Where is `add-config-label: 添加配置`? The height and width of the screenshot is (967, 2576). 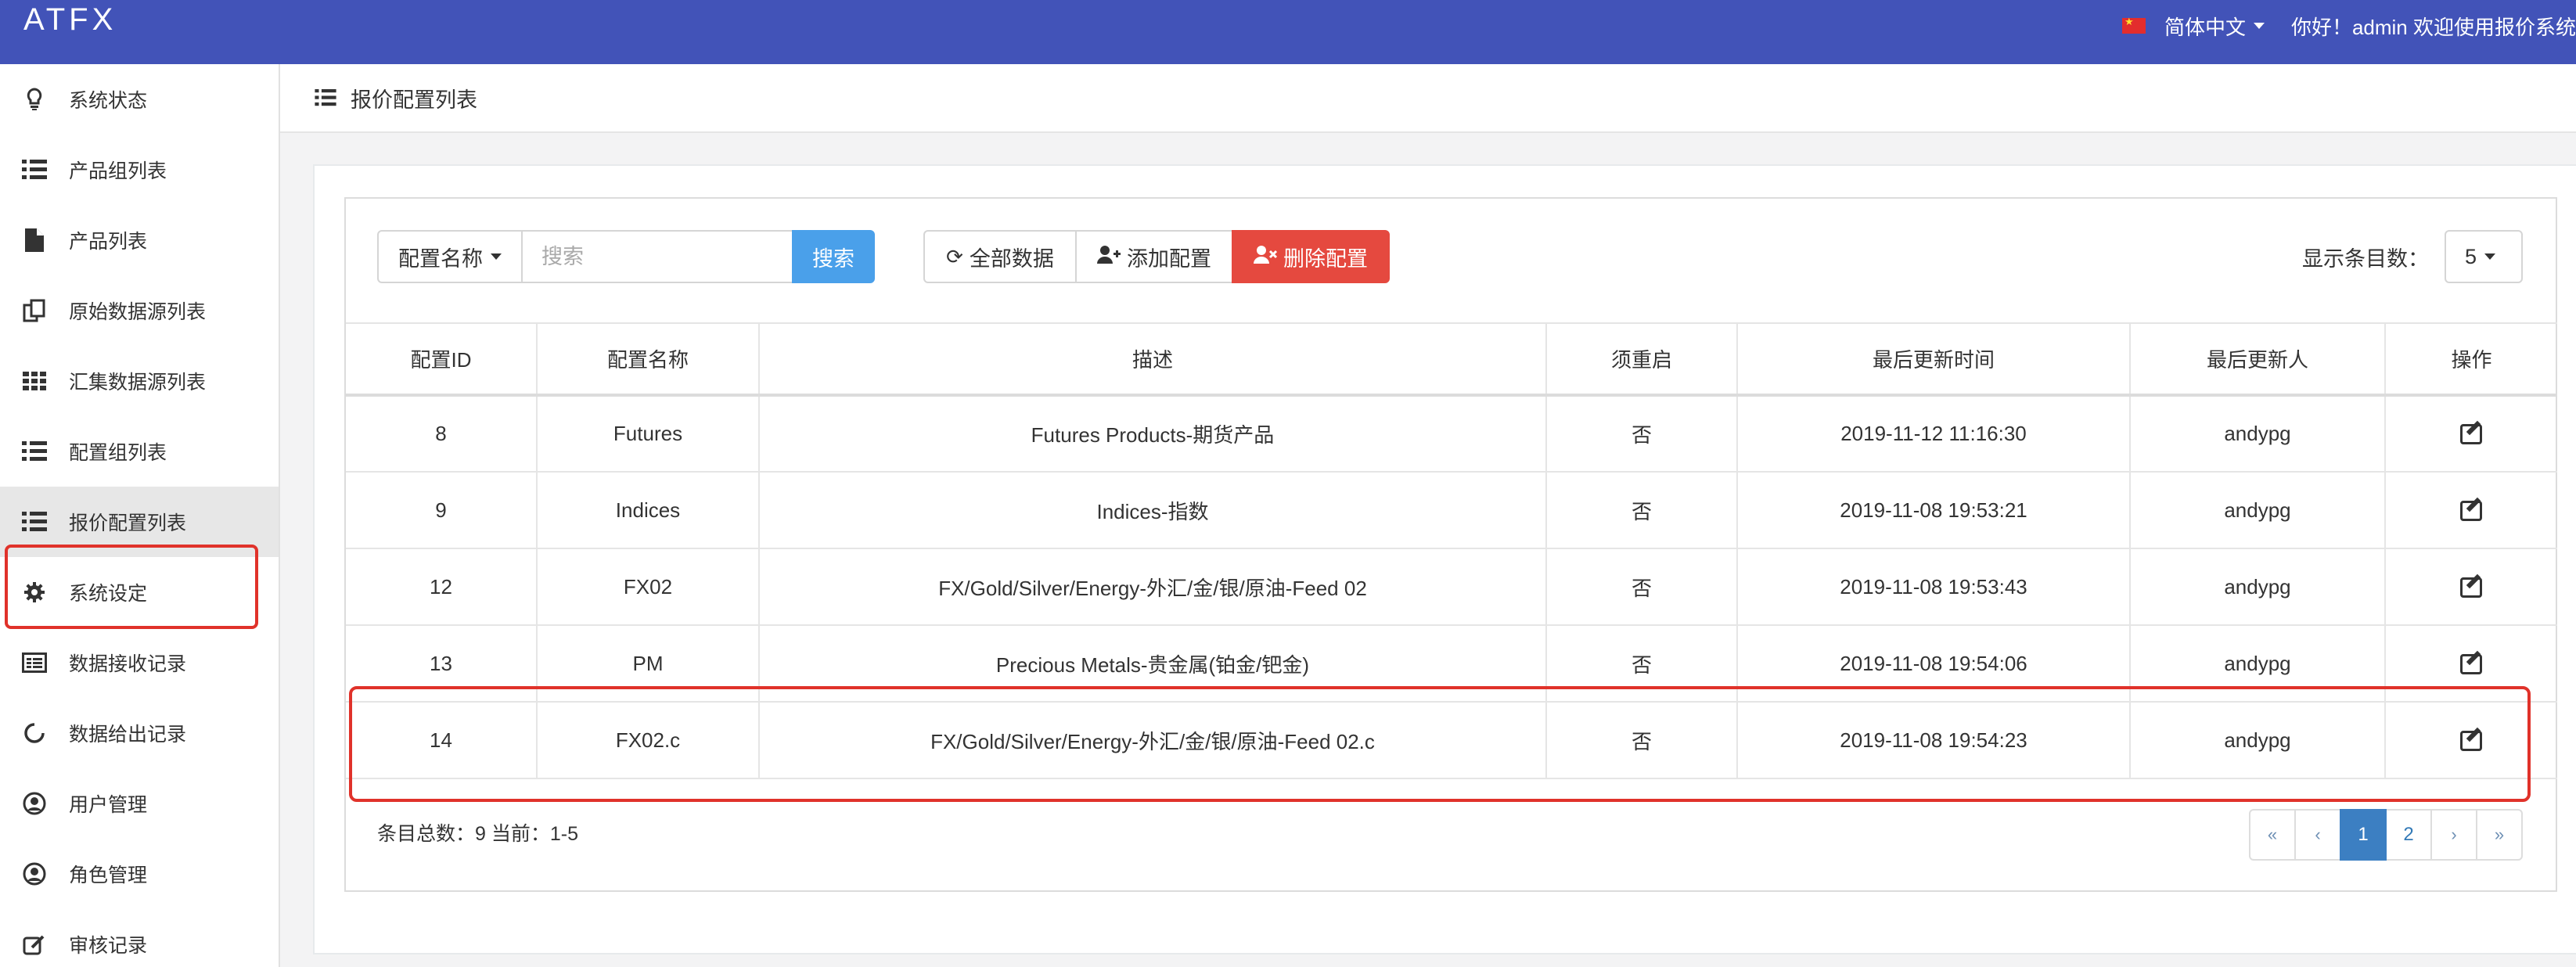 add-config-label: 添加配置 is located at coordinates (1169, 258).